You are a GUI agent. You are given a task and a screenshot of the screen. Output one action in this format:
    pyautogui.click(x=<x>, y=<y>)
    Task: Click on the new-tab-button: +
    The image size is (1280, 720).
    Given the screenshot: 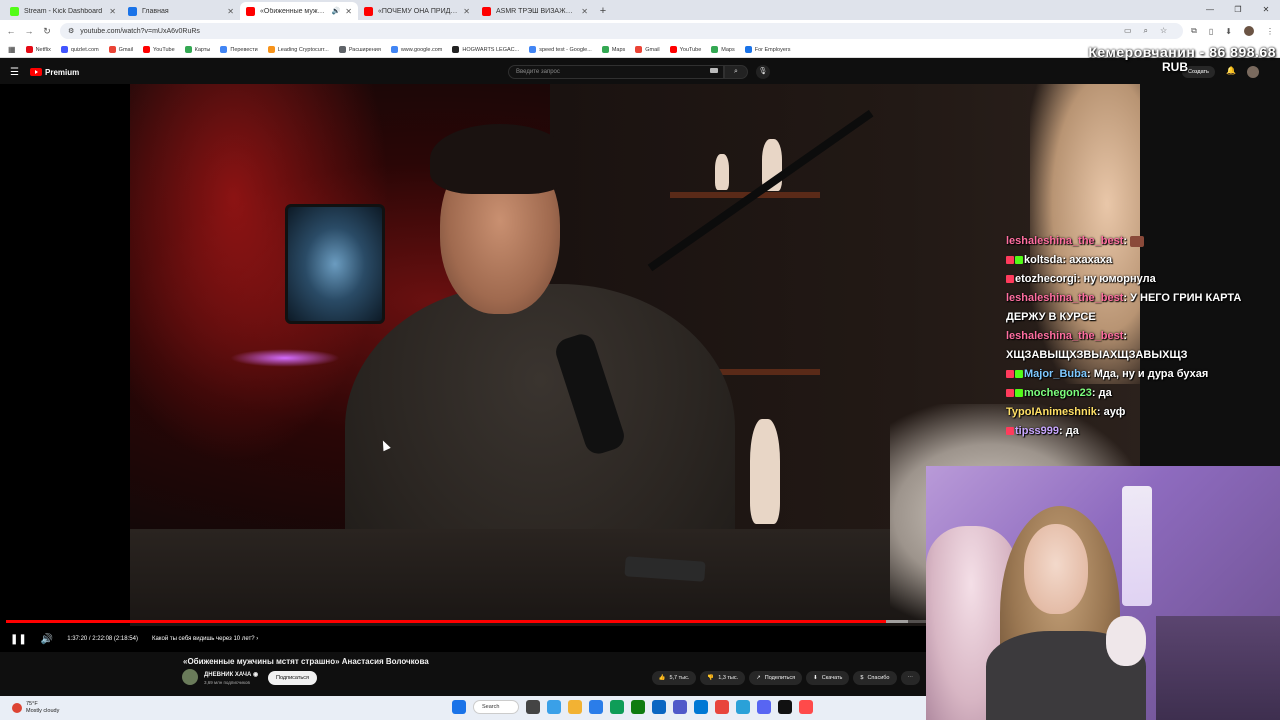 What is the action you would take?
    pyautogui.click(x=603, y=11)
    